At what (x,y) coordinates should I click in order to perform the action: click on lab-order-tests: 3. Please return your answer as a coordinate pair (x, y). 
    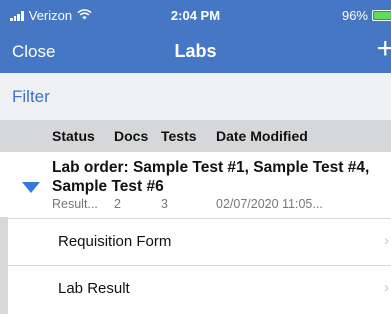
    Looking at the image, I should click on (164, 204).